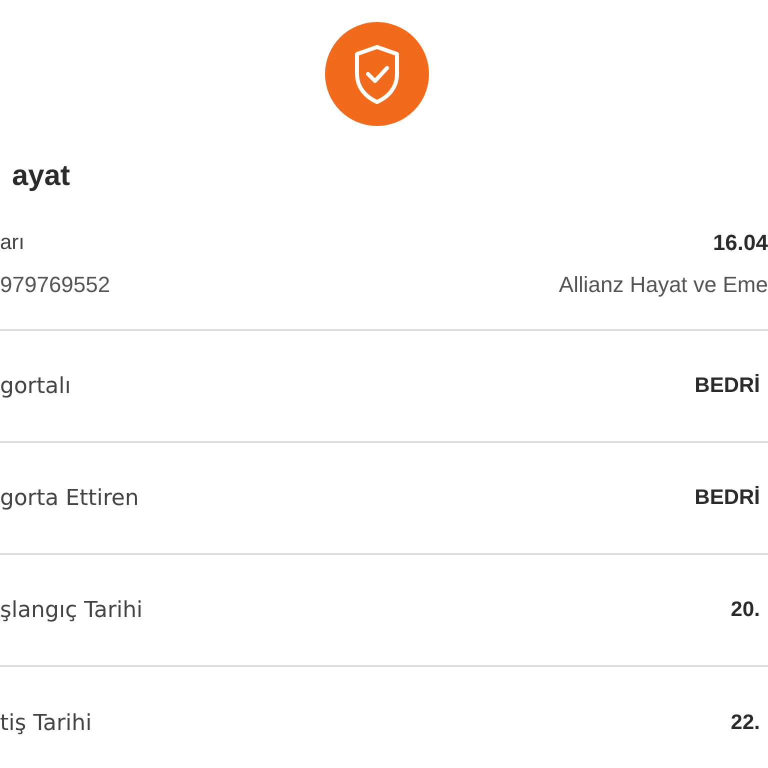 This screenshot has height=768, width=768. What do you see at coordinates (46, 723) in the screenshot?
I see `field-label: tiş Tarihi` at bounding box center [46, 723].